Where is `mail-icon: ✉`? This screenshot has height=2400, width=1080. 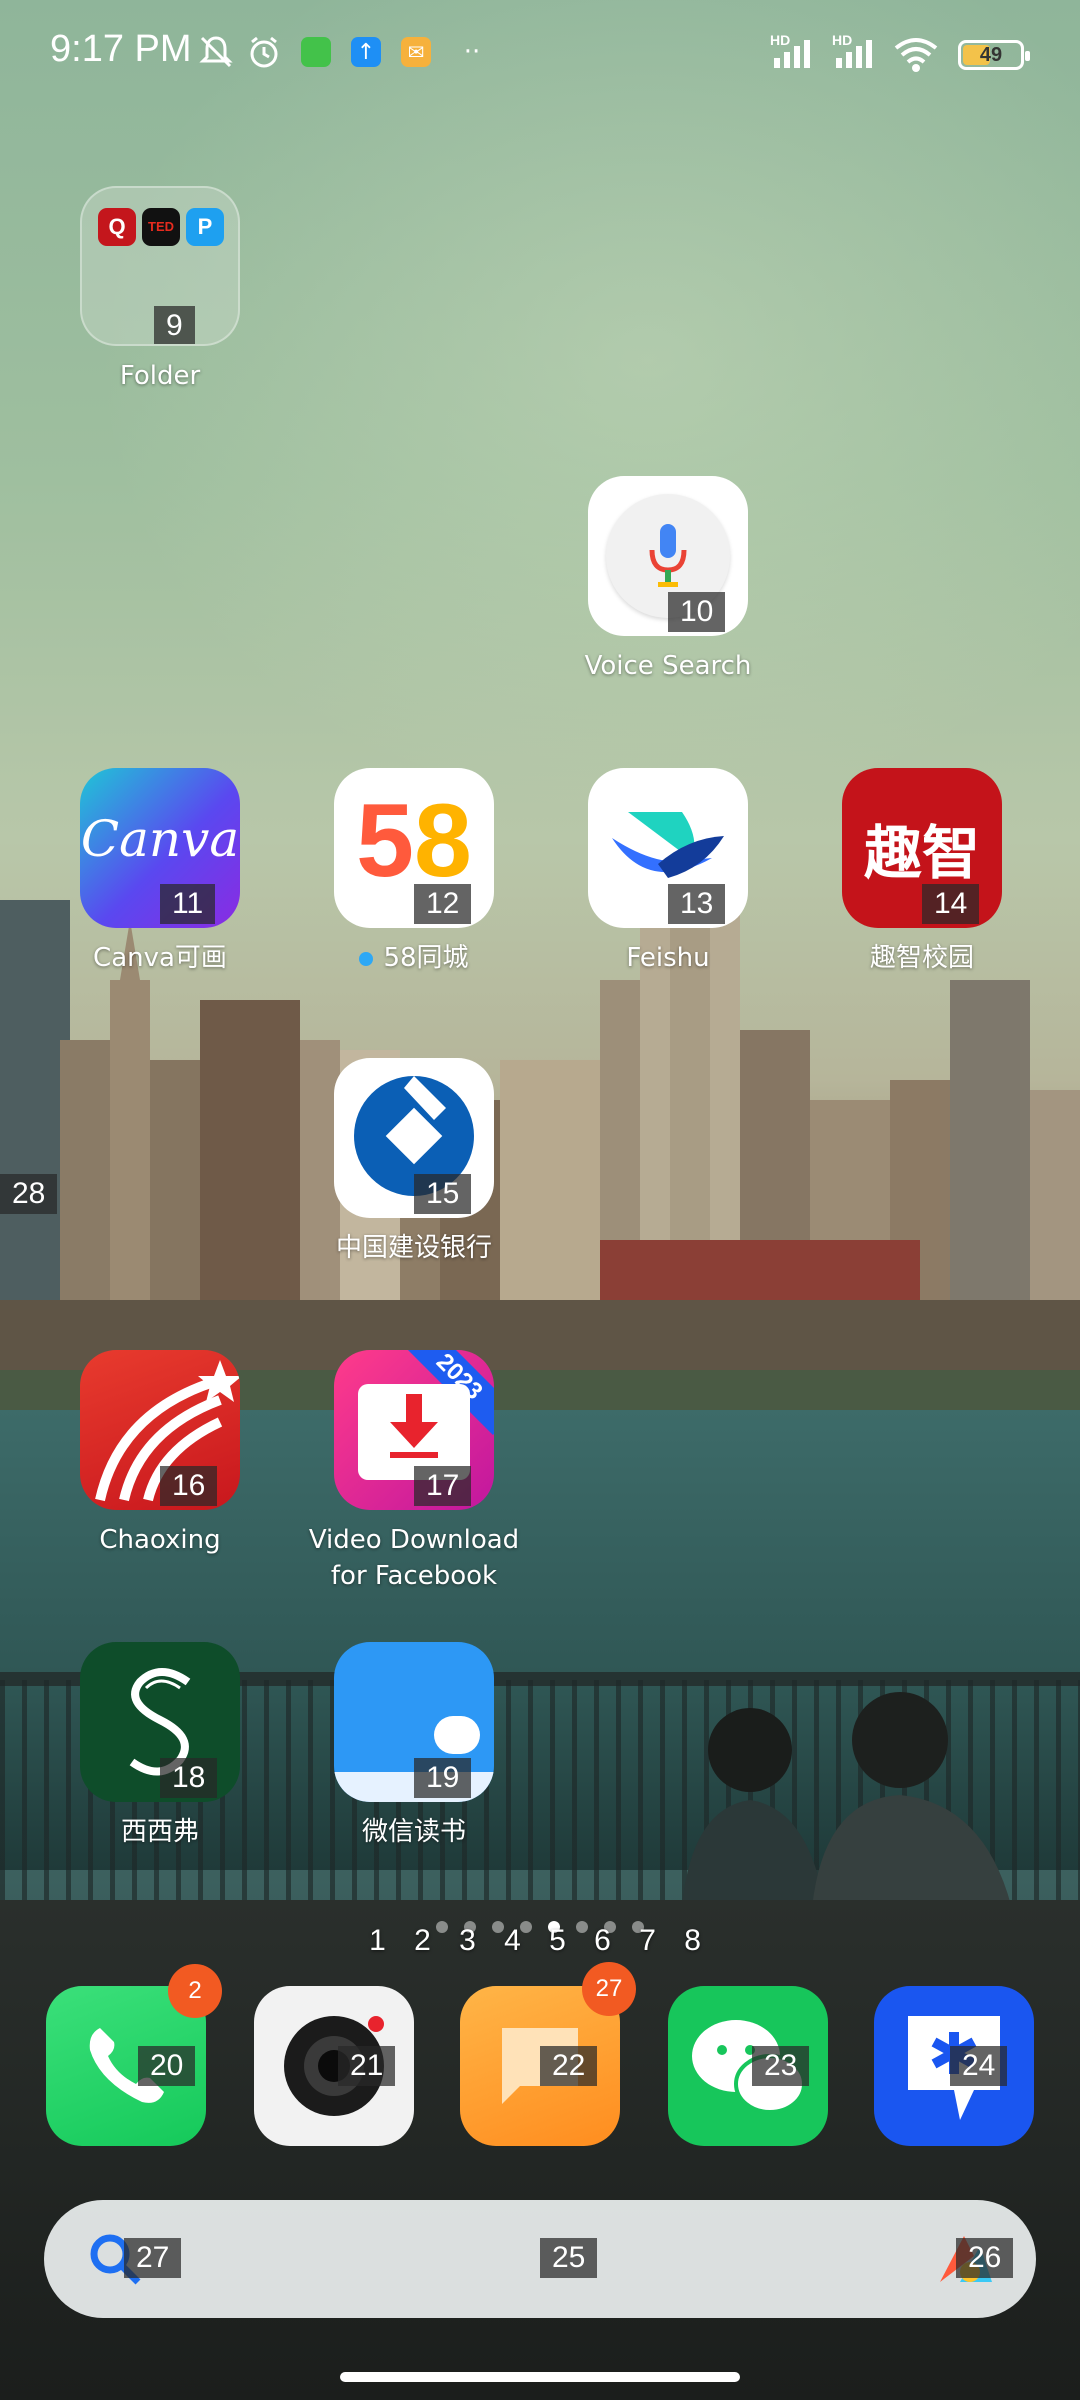 mail-icon: ✉ is located at coordinates (416, 52).